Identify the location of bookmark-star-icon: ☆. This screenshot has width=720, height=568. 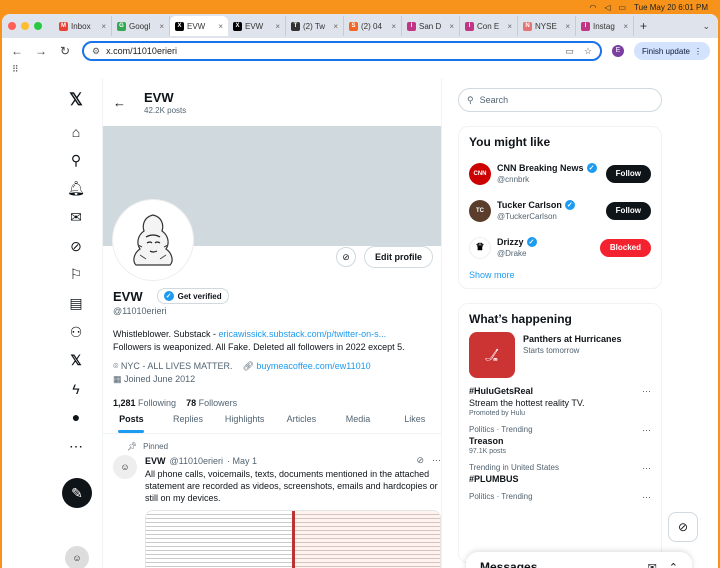
(588, 51).